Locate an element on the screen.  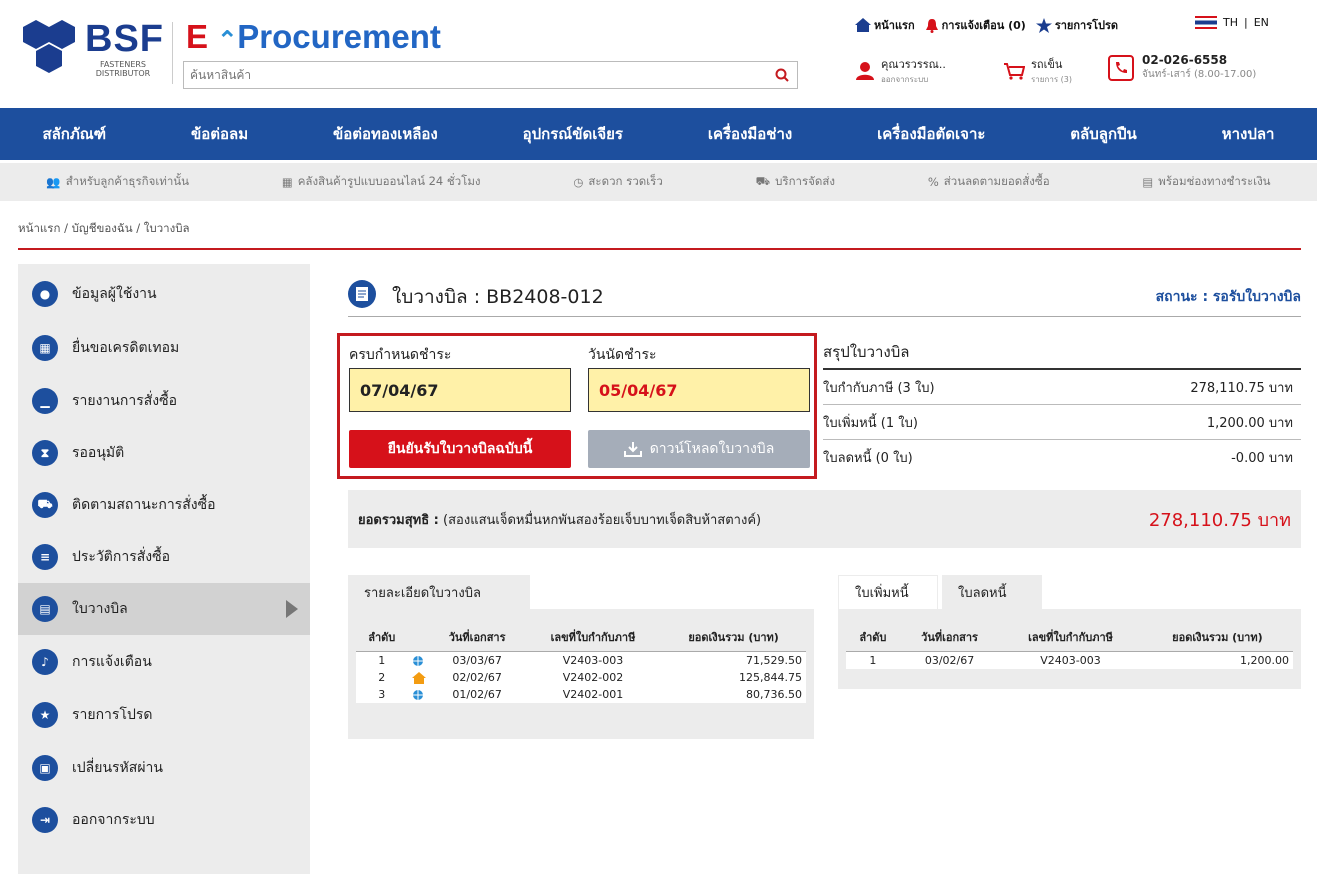
due-date-field: 07/04/67 is located at coordinates (460, 390).